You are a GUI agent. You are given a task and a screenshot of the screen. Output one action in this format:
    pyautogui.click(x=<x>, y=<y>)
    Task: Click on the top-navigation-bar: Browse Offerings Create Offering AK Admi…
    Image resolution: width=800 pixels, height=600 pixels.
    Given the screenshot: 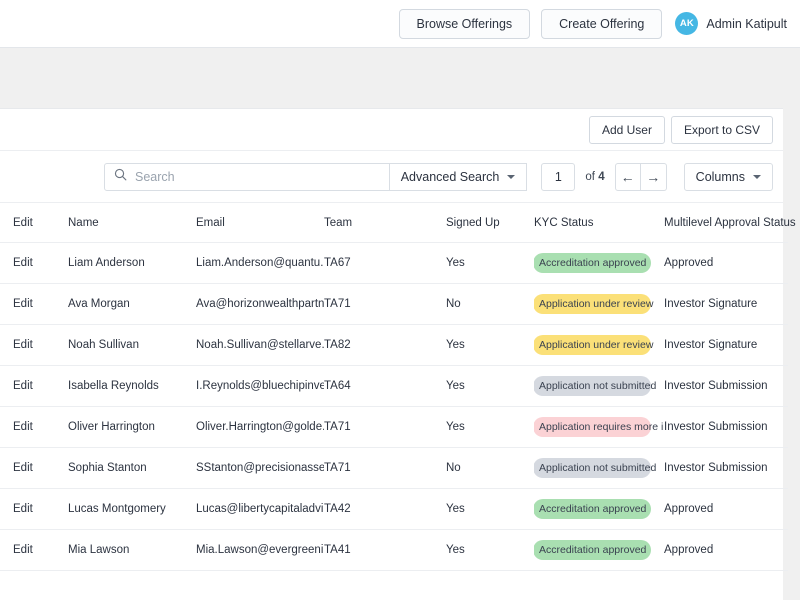 What is the action you would take?
    pyautogui.click(x=400, y=24)
    